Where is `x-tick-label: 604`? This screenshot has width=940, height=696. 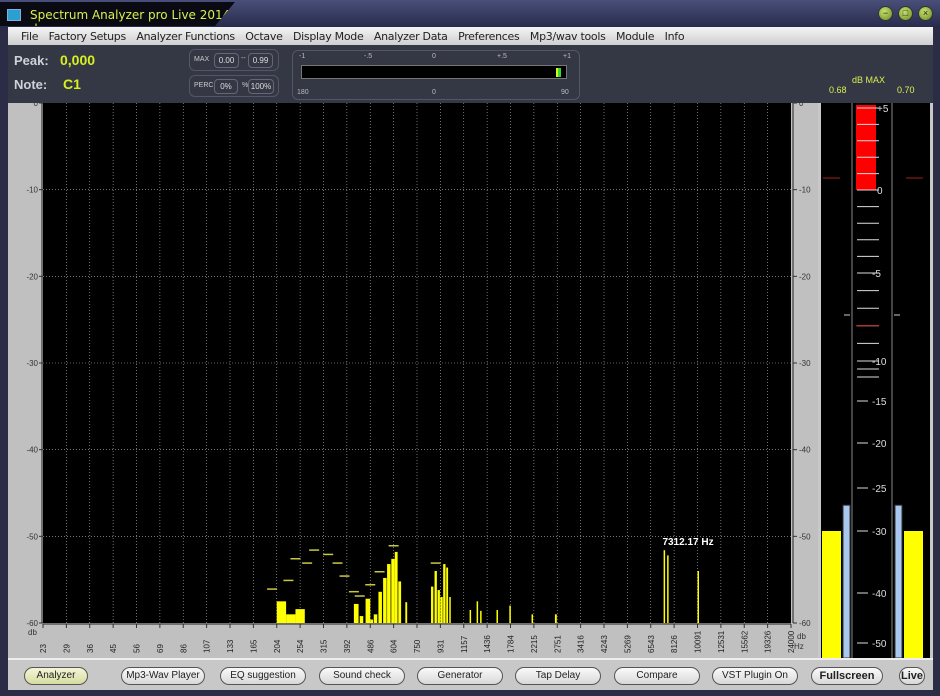
x-tick-label: 604 is located at coordinates (394, 646).